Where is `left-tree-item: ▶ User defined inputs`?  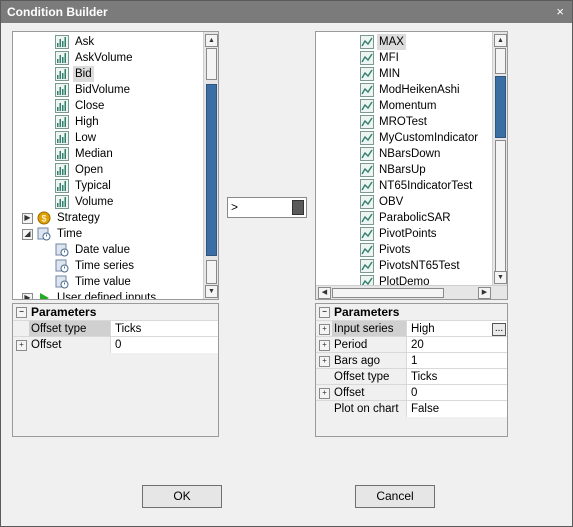
left-tree-item: ▶ User defined inputs is located at coordinates (108, 294).